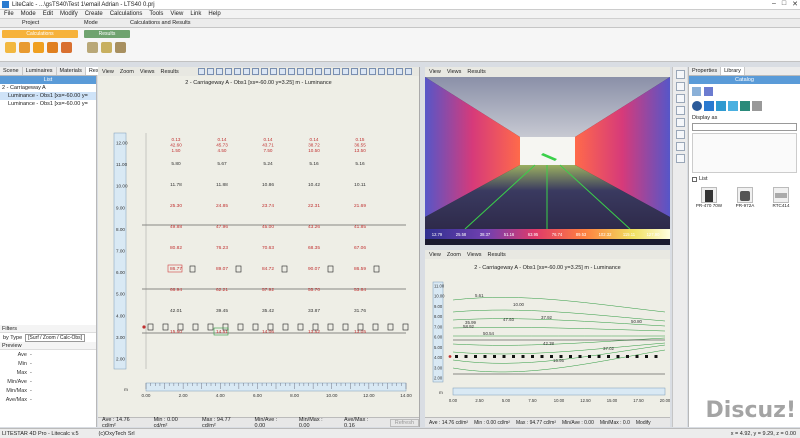 Image resolution: width=800 pixels, height=438 pixels. Describe the element at coordinates (745, 106) in the screenshot. I see `catalog-filter-e-icon` at that location.